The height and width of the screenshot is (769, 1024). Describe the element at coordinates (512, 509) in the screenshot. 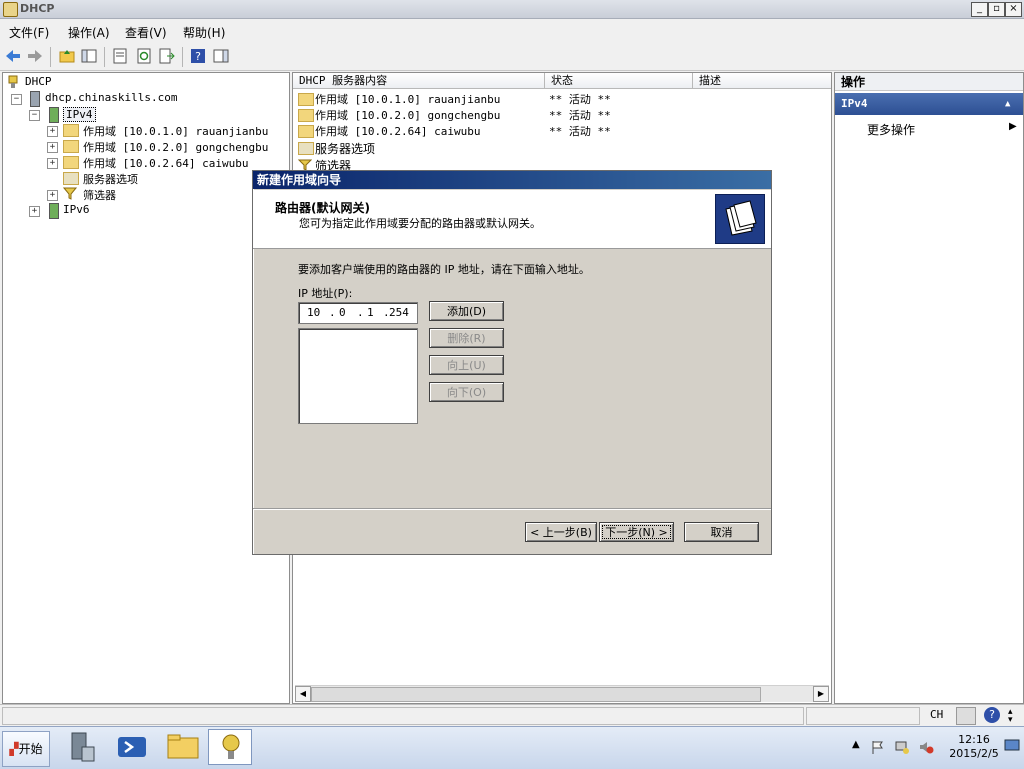

I see `dialog-separator` at that location.